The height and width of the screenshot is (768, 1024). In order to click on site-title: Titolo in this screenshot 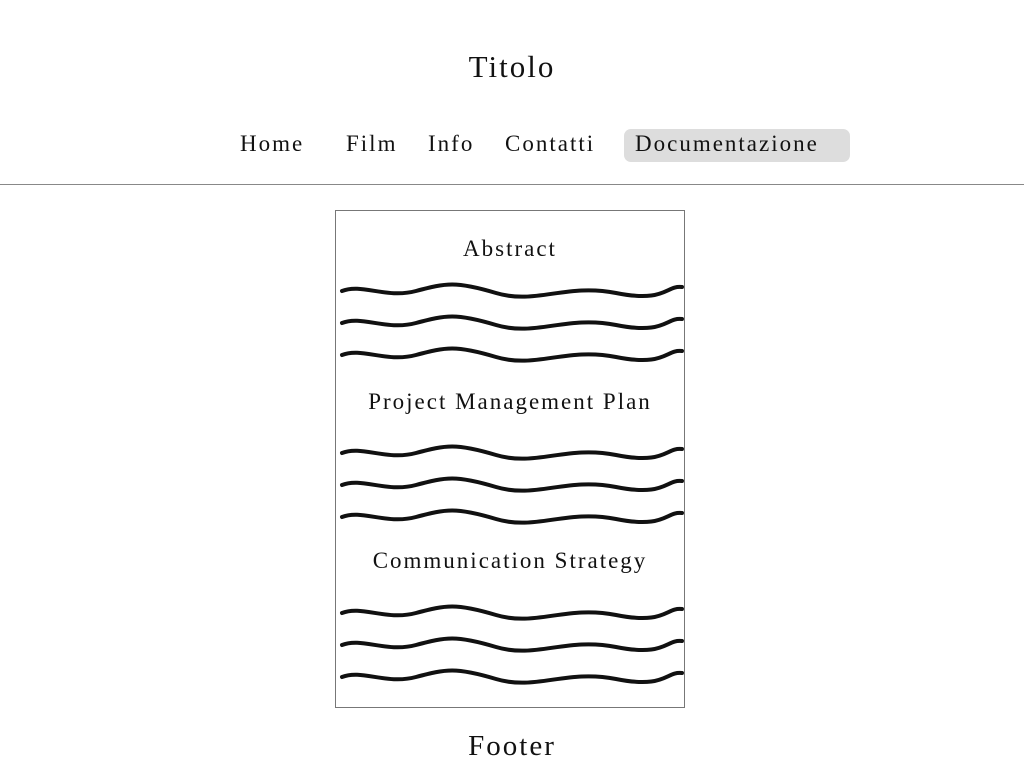, I will do `click(512, 66)`.